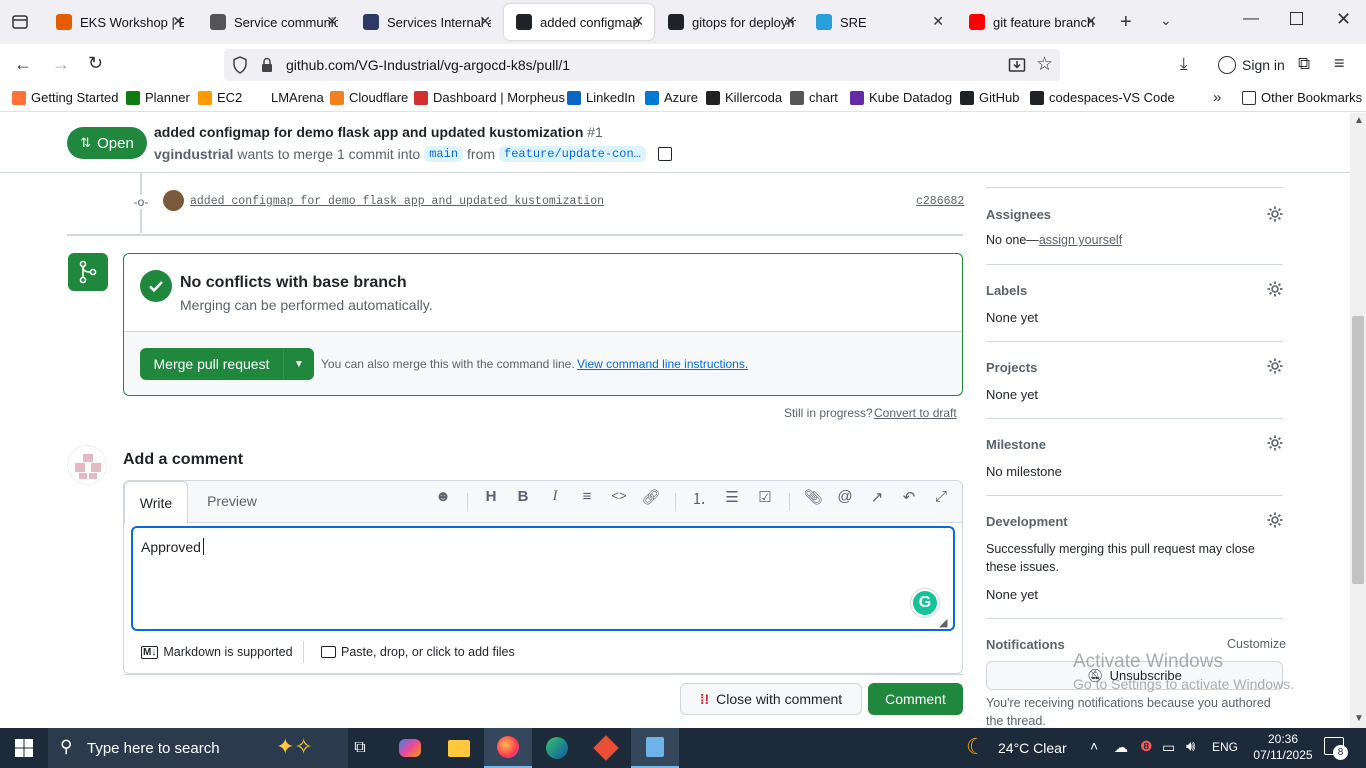  Describe the element at coordinates (410, 748) in the screenshot. I see `copilot-app-icon` at that location.